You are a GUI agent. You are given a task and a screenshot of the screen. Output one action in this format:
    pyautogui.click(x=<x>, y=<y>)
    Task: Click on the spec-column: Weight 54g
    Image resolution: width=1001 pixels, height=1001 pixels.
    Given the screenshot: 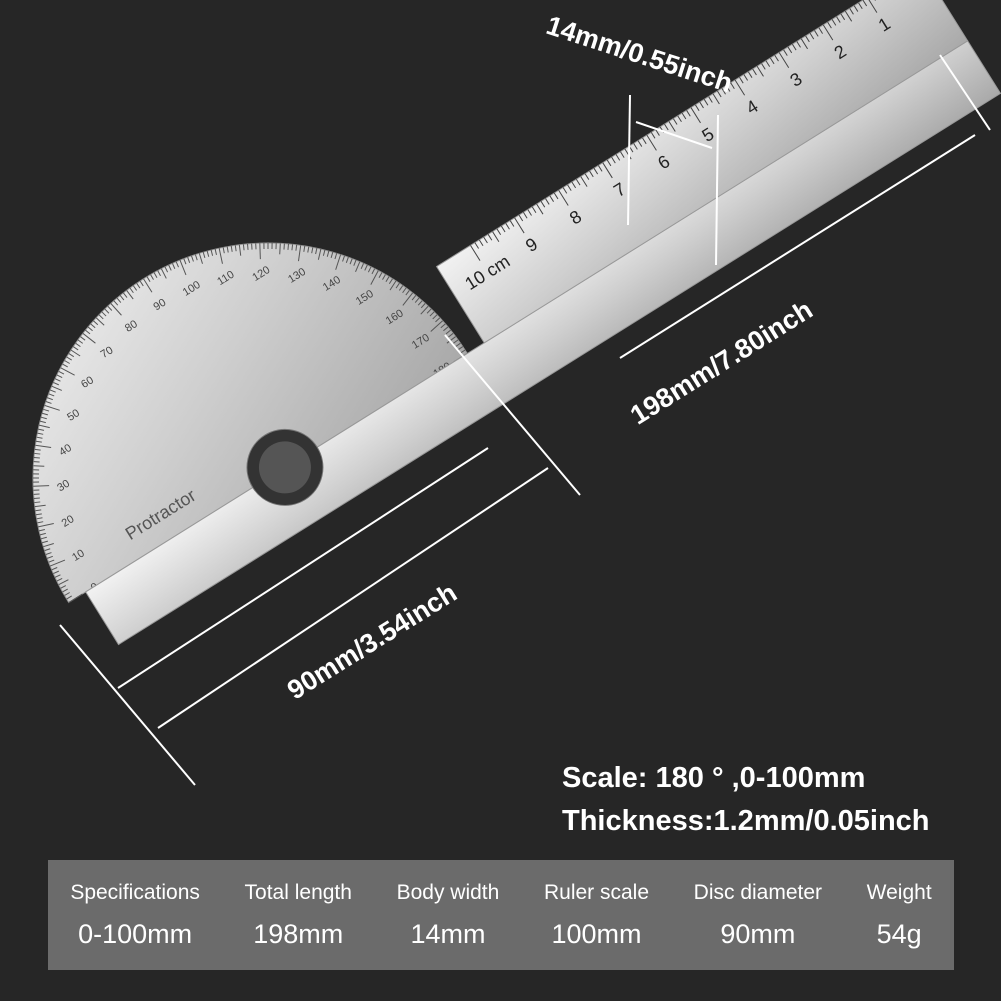 What is the action you would take?
    pyautogui.click(x=899, y=914)
    